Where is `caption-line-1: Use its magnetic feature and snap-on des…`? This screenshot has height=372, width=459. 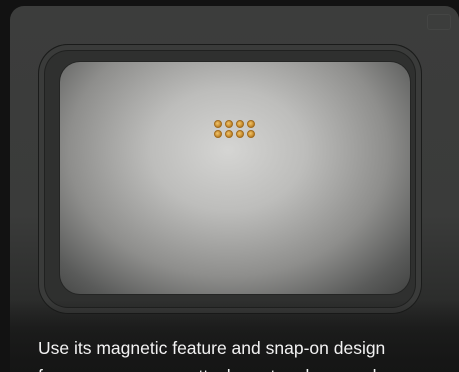 caption-line-1: Use its magnetic feature and snap-on des… is located at coordinates (212, 348).